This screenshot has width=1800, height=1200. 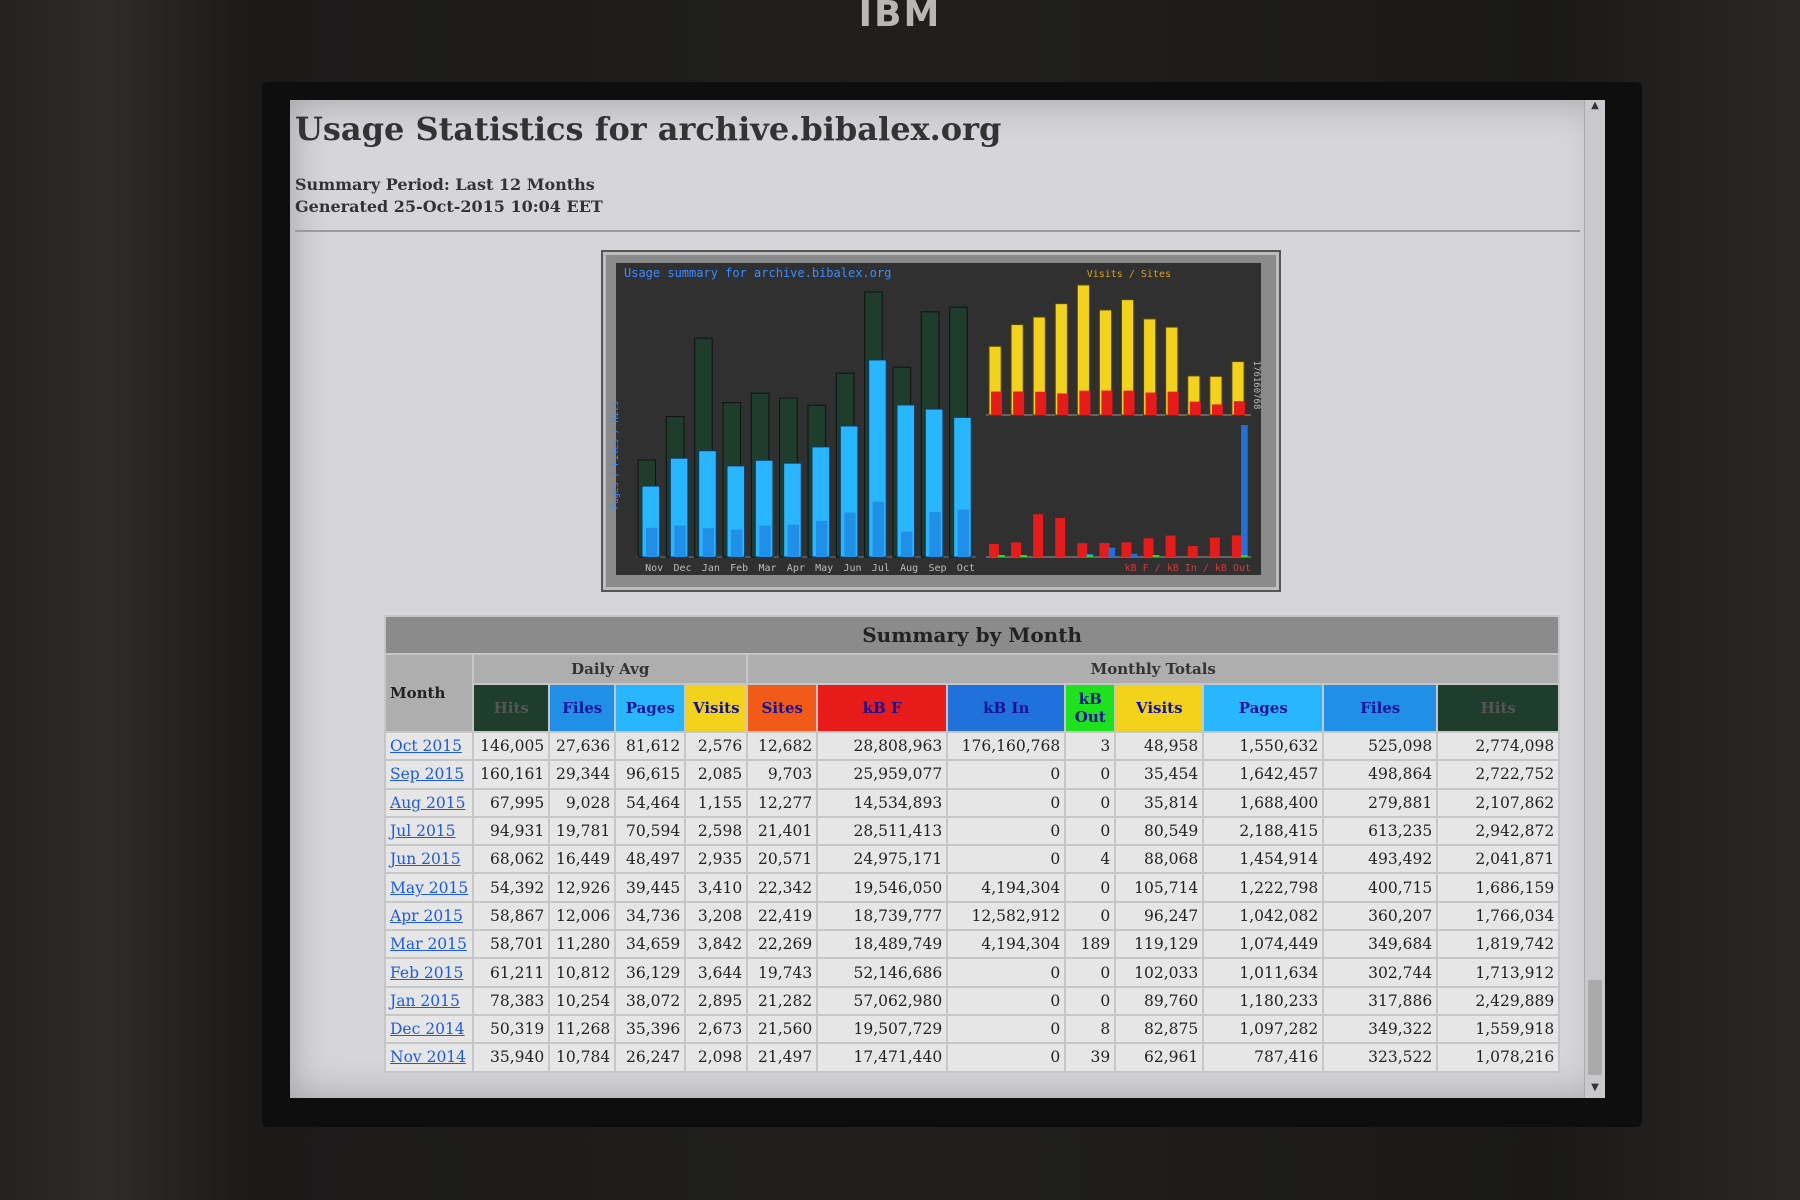 What do you see at coordinates (511, 1000) in the screenshot?
I see `value-cell: 78,383` at bounding box center [511, 1000].